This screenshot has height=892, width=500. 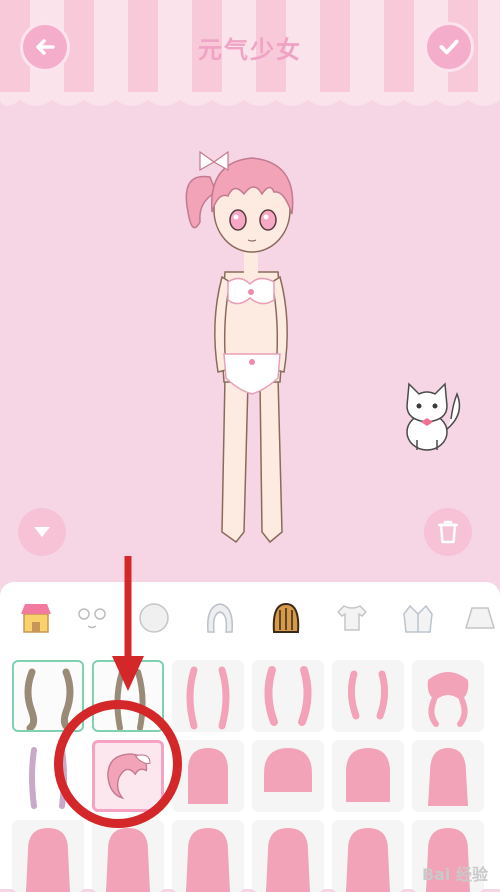 What do you see at coordinates (250, 56) in the screenshot?
I see `top-bar: 元气少女` at bounding box center [250, 56].